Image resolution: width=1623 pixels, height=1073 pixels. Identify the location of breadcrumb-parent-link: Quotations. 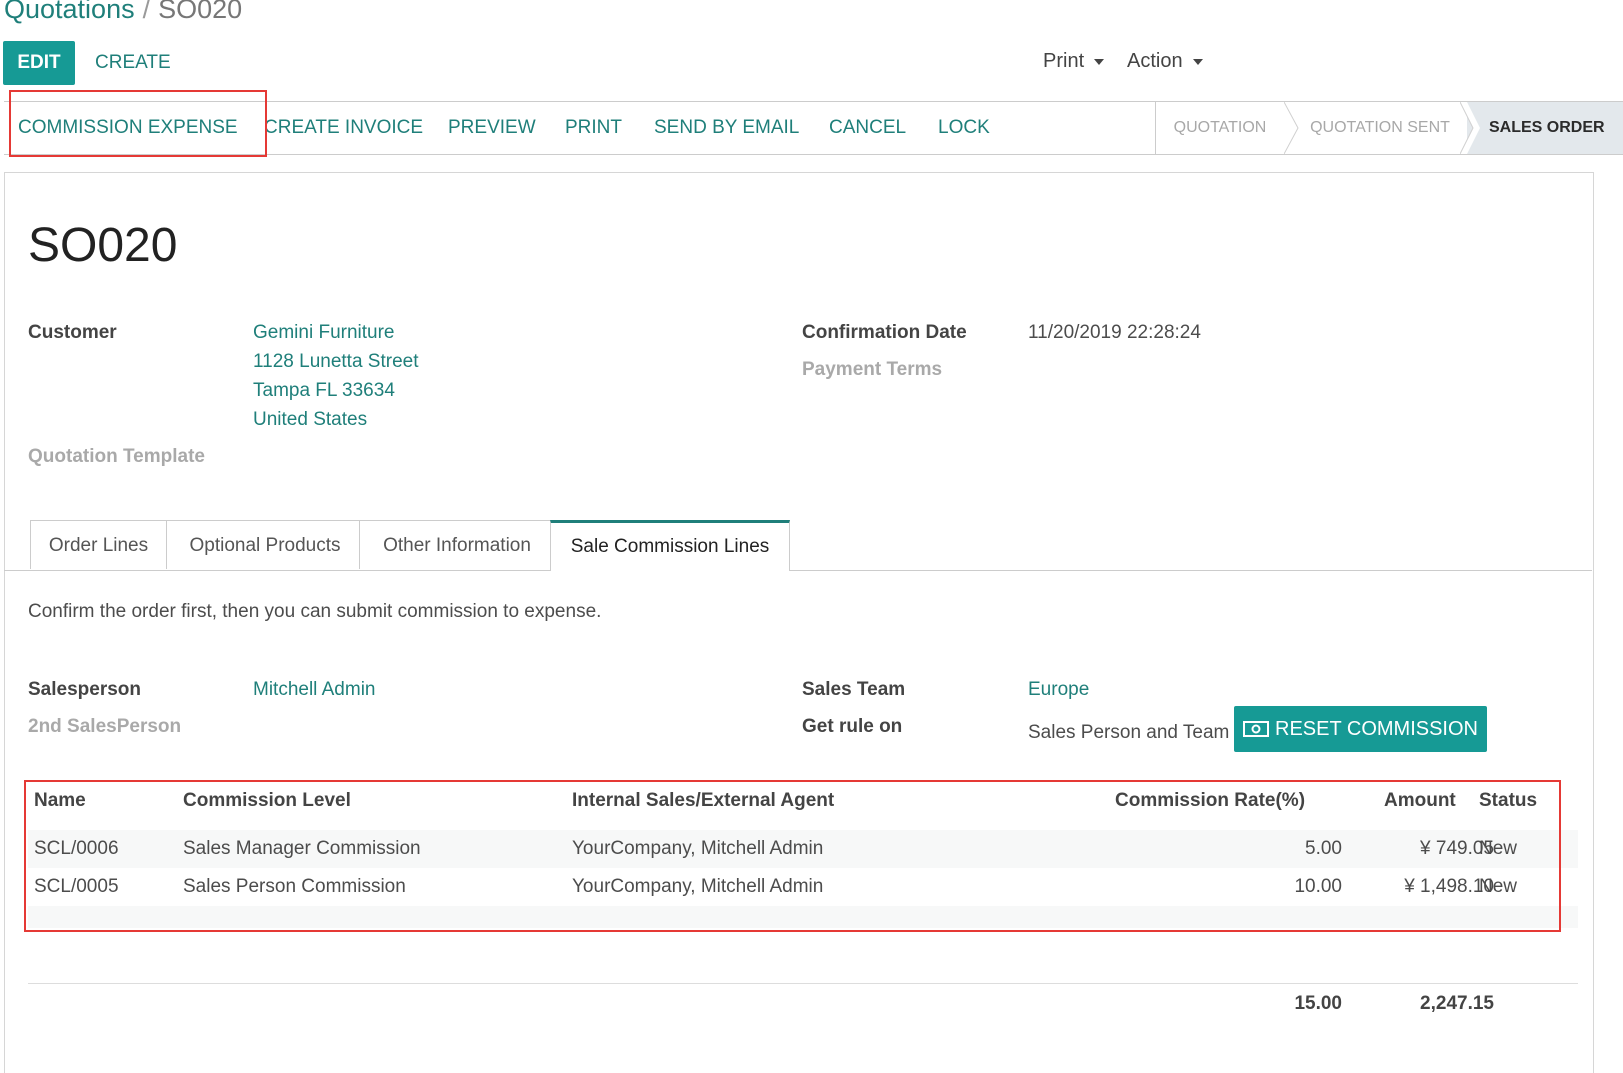
(69, 12).